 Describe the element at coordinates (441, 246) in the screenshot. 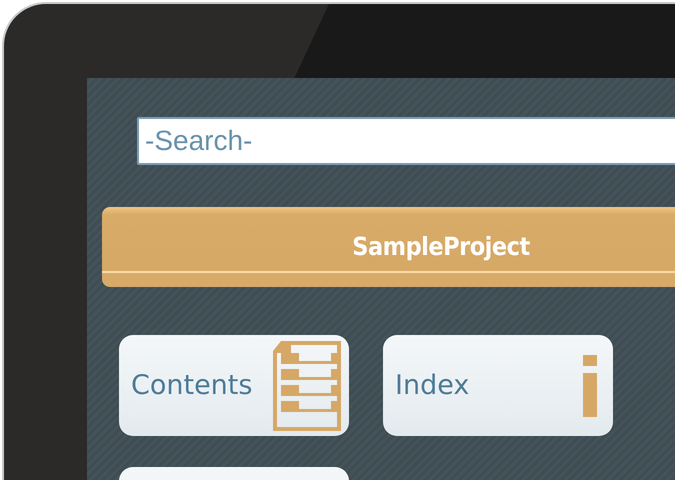

I see `project-title: SampleProject` at that location.